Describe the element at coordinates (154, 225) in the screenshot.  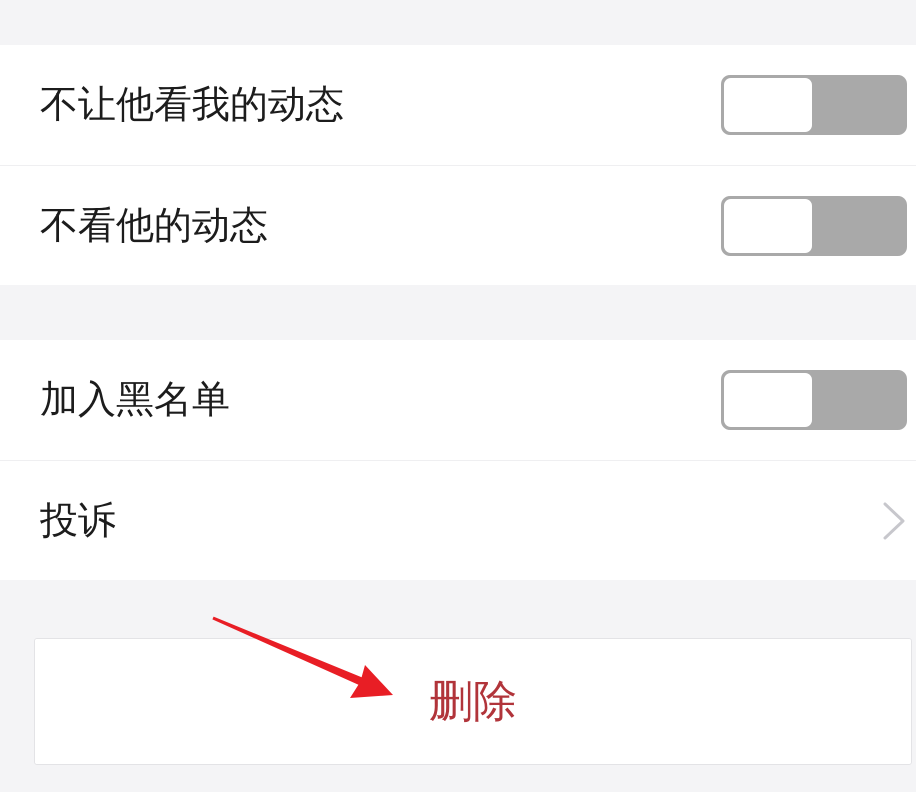
I see `row-label: 不看他的动态` at that location.